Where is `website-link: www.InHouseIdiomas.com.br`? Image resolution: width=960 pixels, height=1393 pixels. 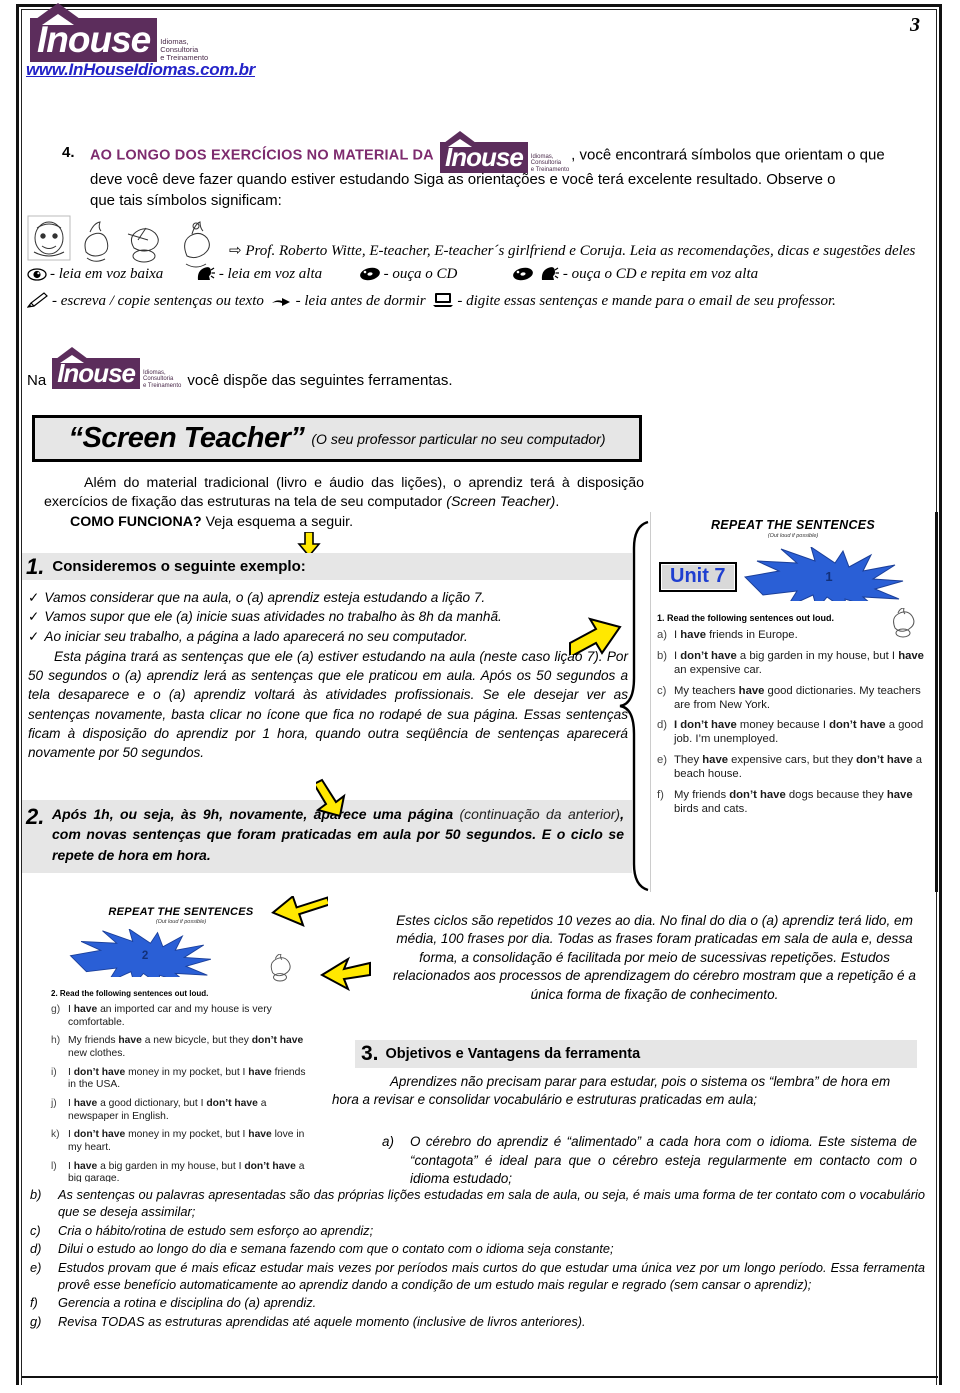
website-link: www.InHouseIdiomas.com.br is located at coordinates (140, 70).